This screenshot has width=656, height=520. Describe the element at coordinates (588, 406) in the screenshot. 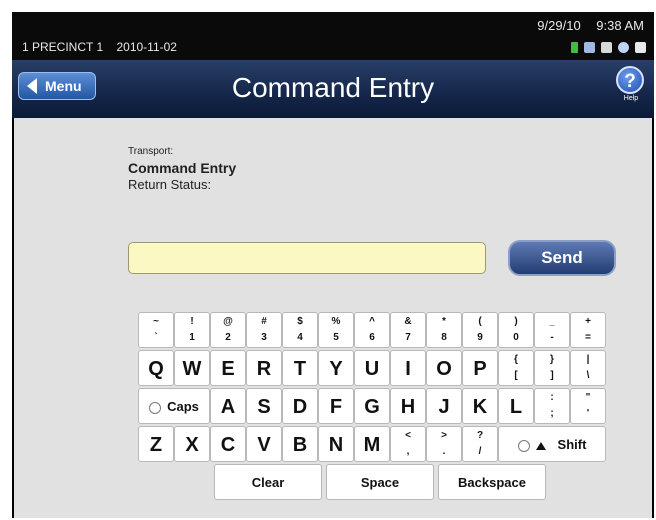

I see `key-symbol: " '` at that location.